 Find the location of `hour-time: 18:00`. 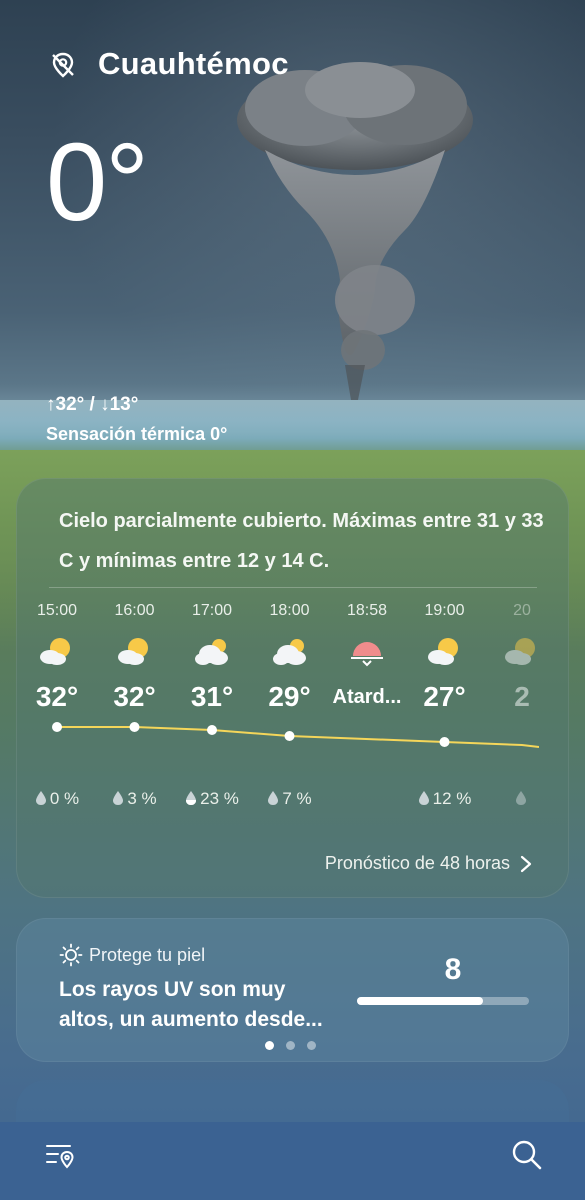

hour-time: 18:00 is located at coordinates (289, 610).